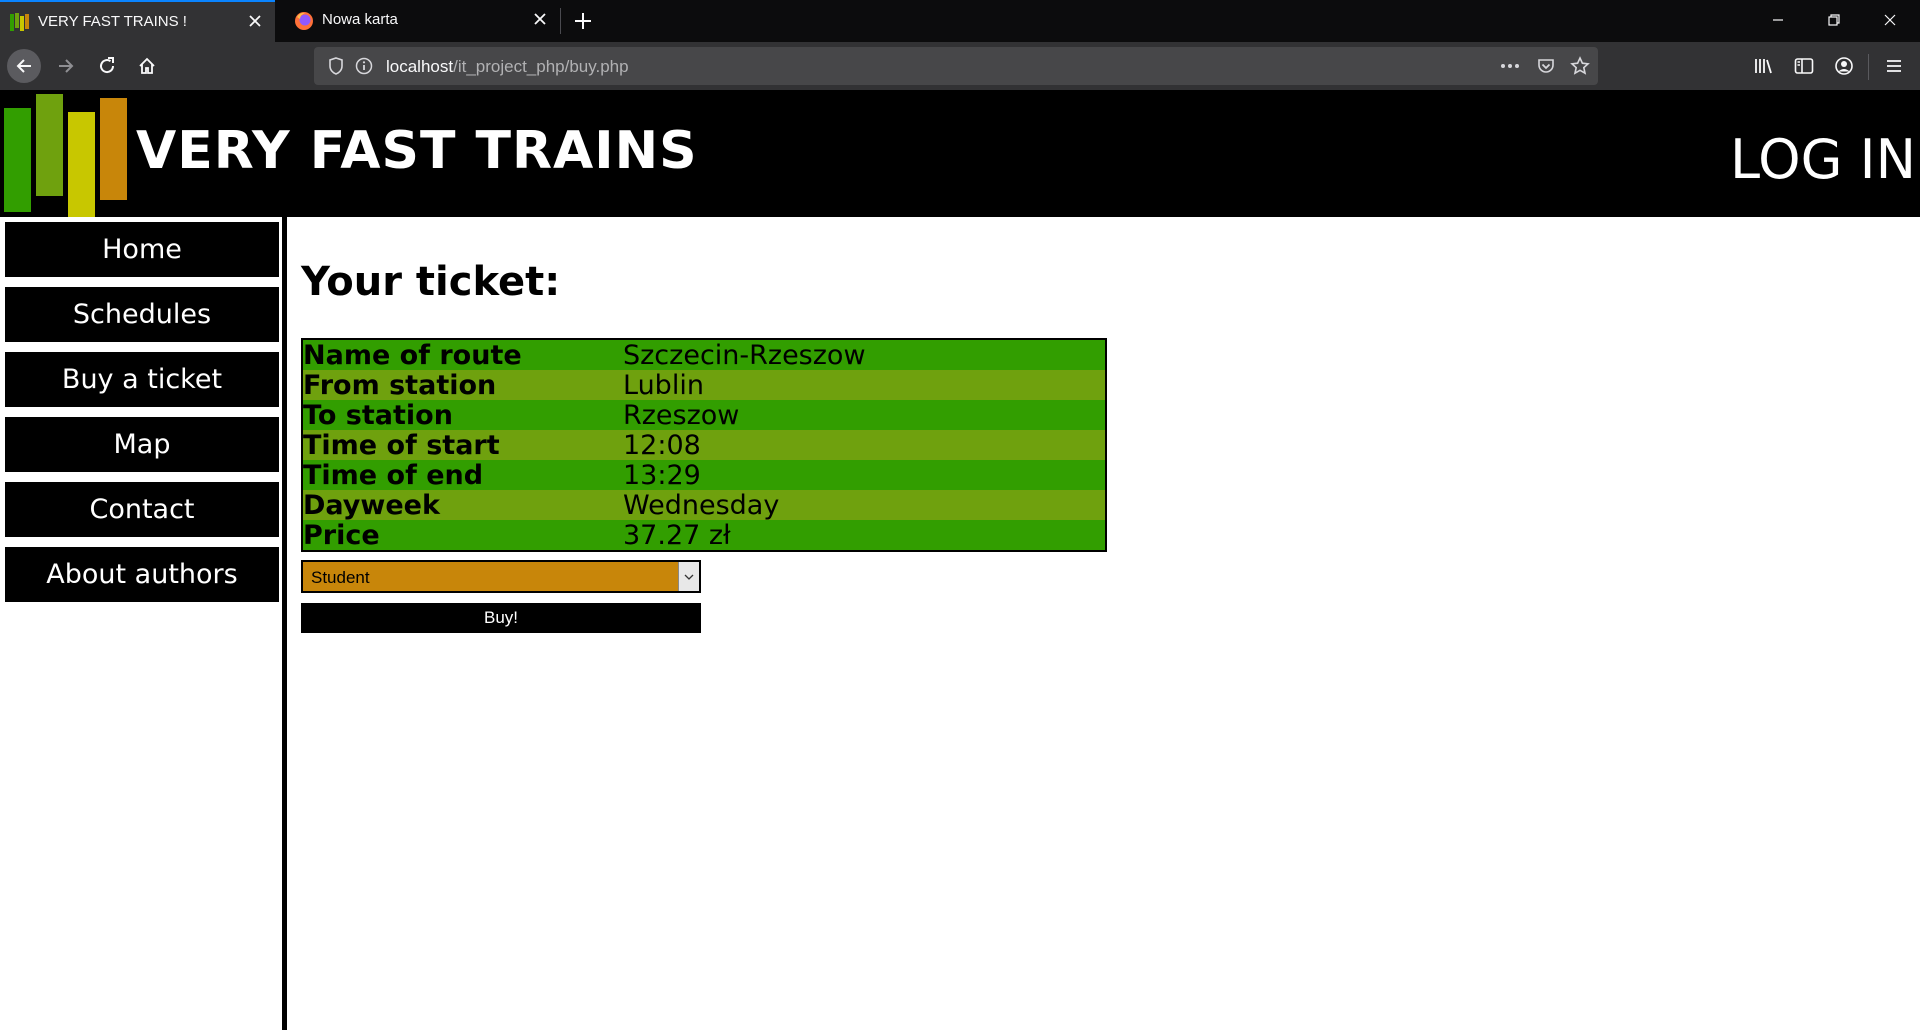 The width and height of the screenshot is (1920, 1030). Describe the element at coordinates (560, 21) in the screenshot. I see `tab-separator` at that location.